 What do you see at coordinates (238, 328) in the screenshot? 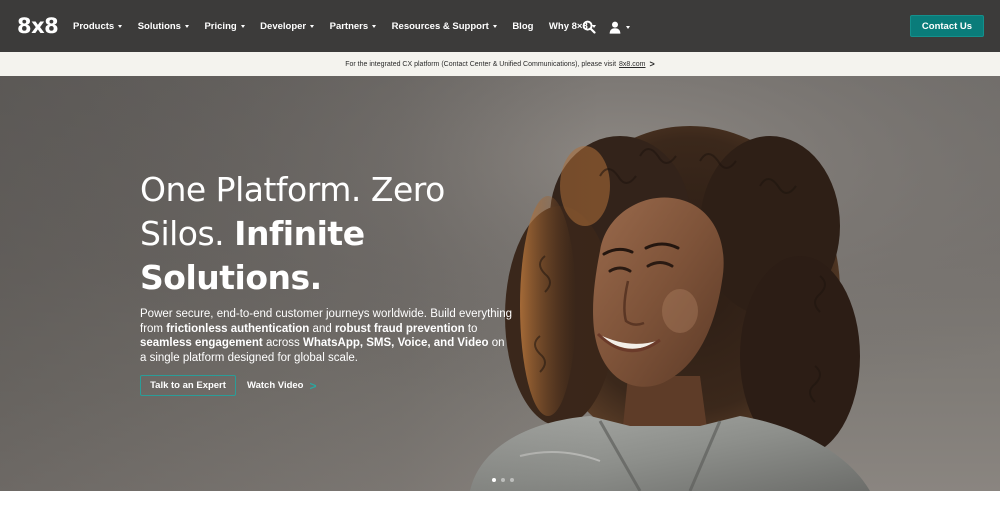
I see `desc-bold: frictionless authentication` at bounding box center [238, 328].